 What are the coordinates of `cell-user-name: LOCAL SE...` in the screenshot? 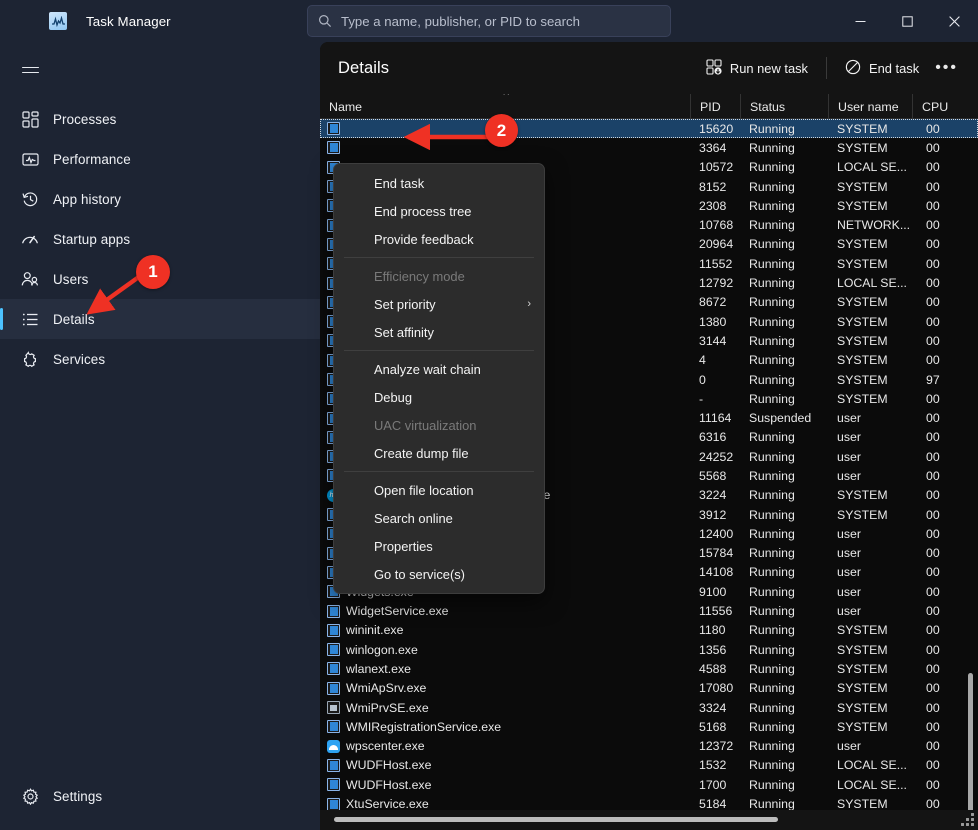 It's located at (872, 765).